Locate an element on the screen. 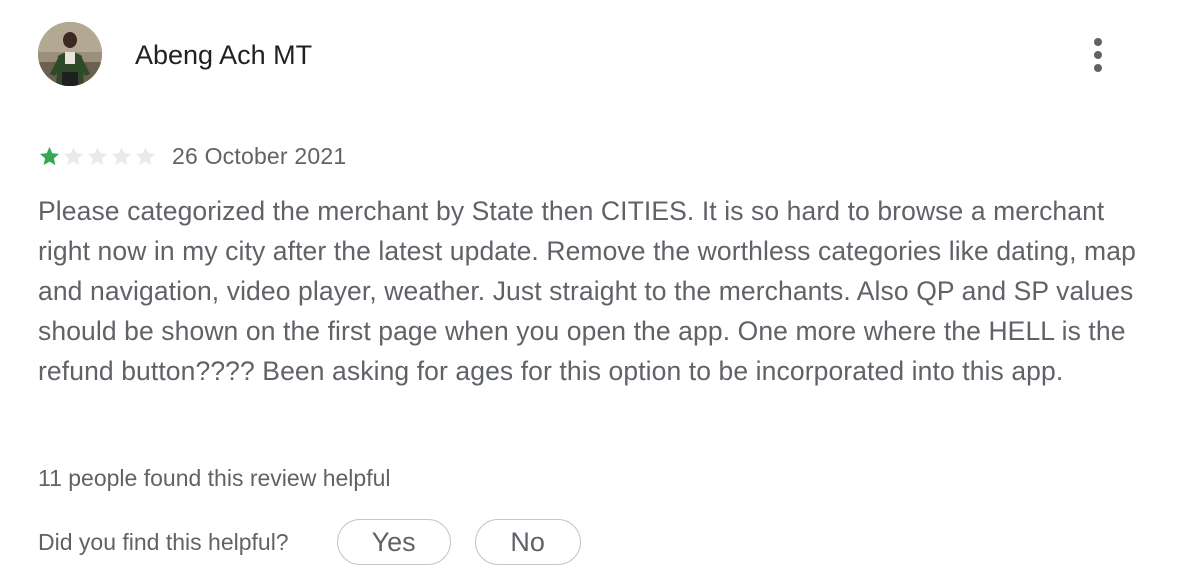 The image size is (1184, 570). yes-button: Yes is located at coordinates (393, 542).